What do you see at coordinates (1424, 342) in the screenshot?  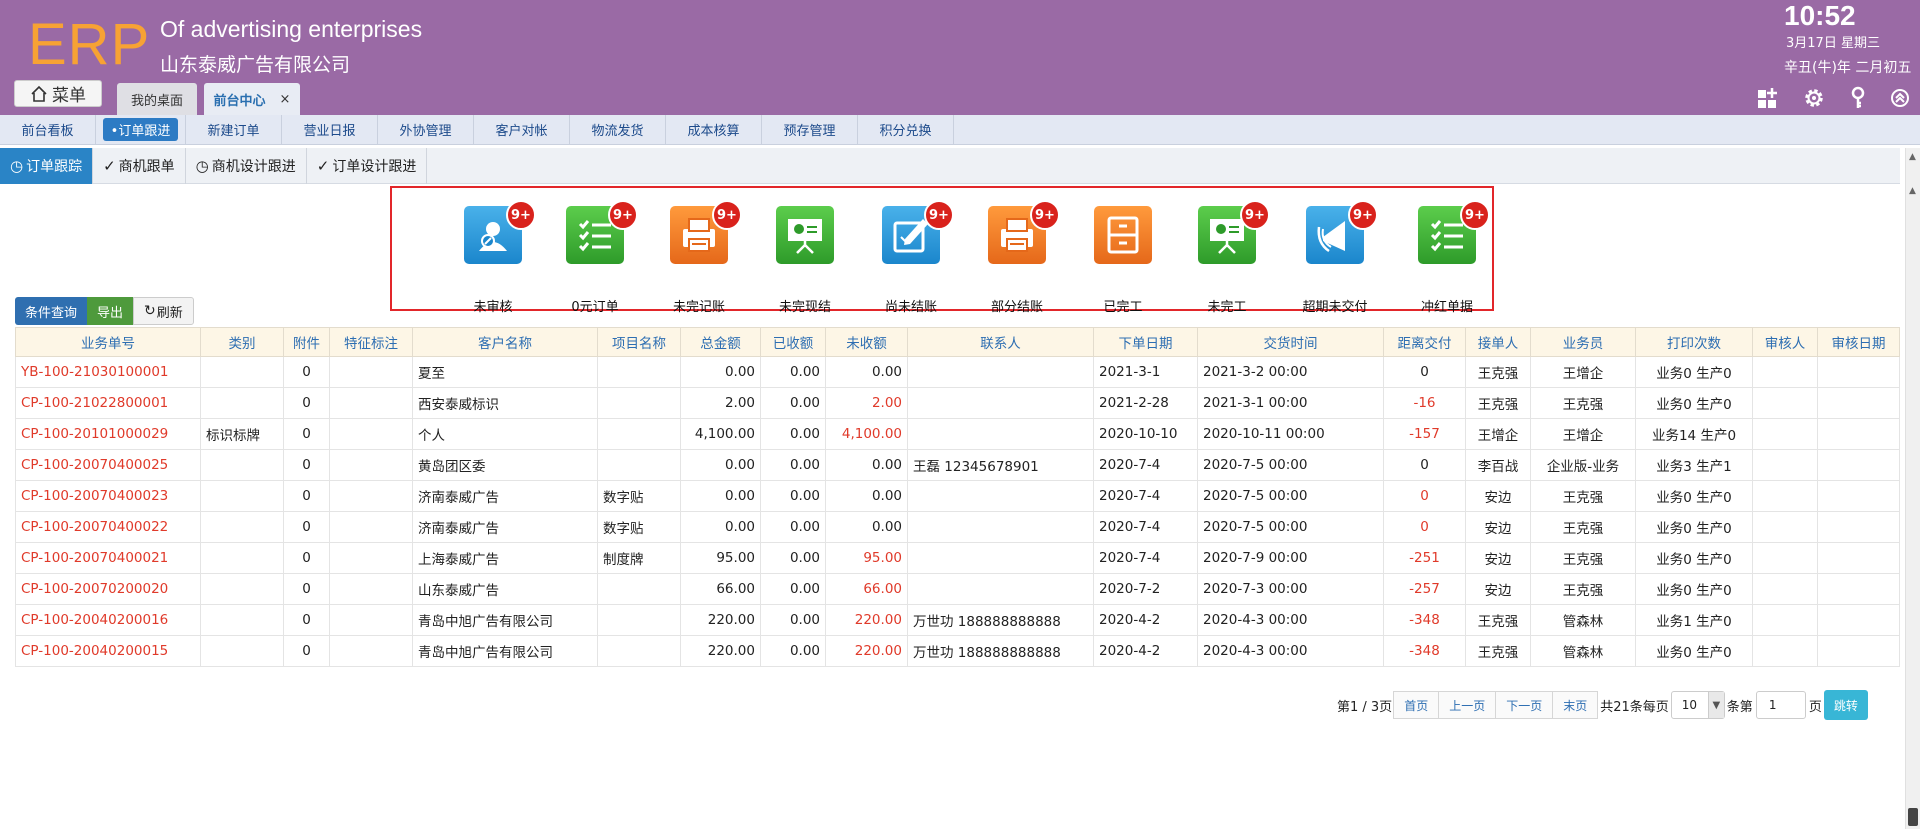 I see `column-header: 距离交付` at bounding box center [1424, 342].